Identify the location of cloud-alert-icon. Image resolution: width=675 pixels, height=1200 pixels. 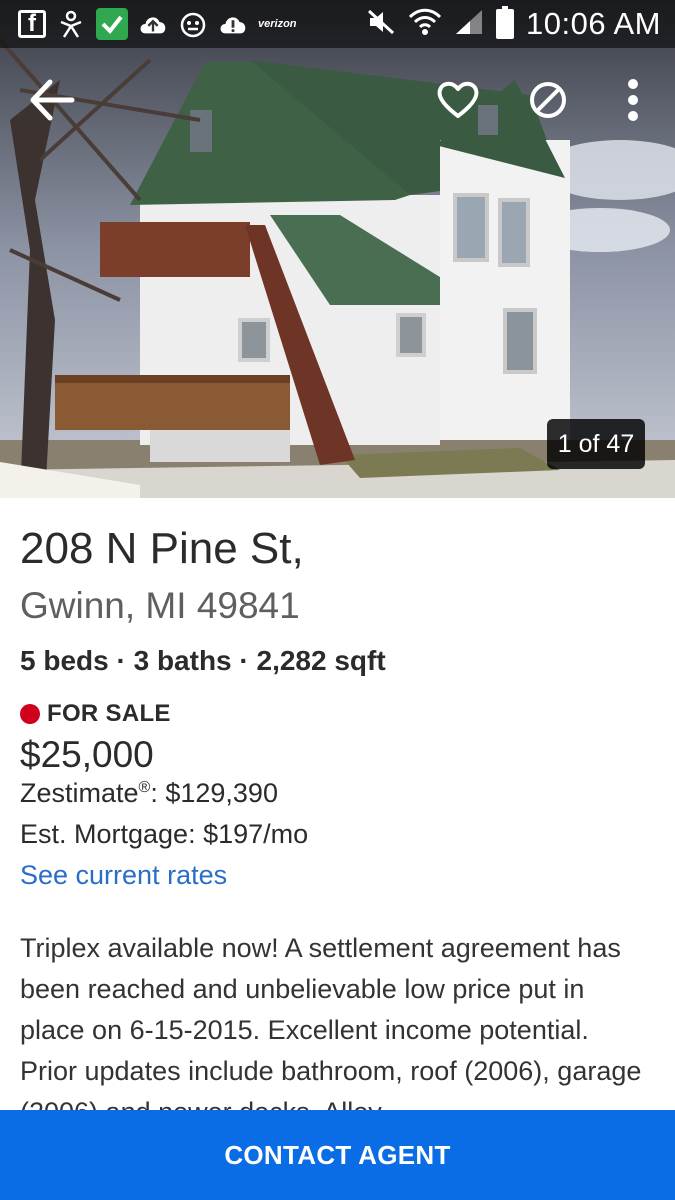
(233, 24).